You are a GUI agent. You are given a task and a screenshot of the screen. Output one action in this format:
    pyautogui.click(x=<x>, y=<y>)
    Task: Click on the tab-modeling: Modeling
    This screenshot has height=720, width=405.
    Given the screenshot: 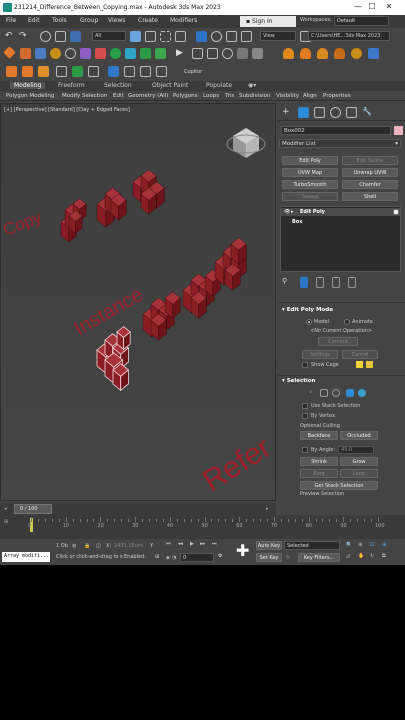 What is the action you would take?
    pyautogui.click(x=28, y=85)
    